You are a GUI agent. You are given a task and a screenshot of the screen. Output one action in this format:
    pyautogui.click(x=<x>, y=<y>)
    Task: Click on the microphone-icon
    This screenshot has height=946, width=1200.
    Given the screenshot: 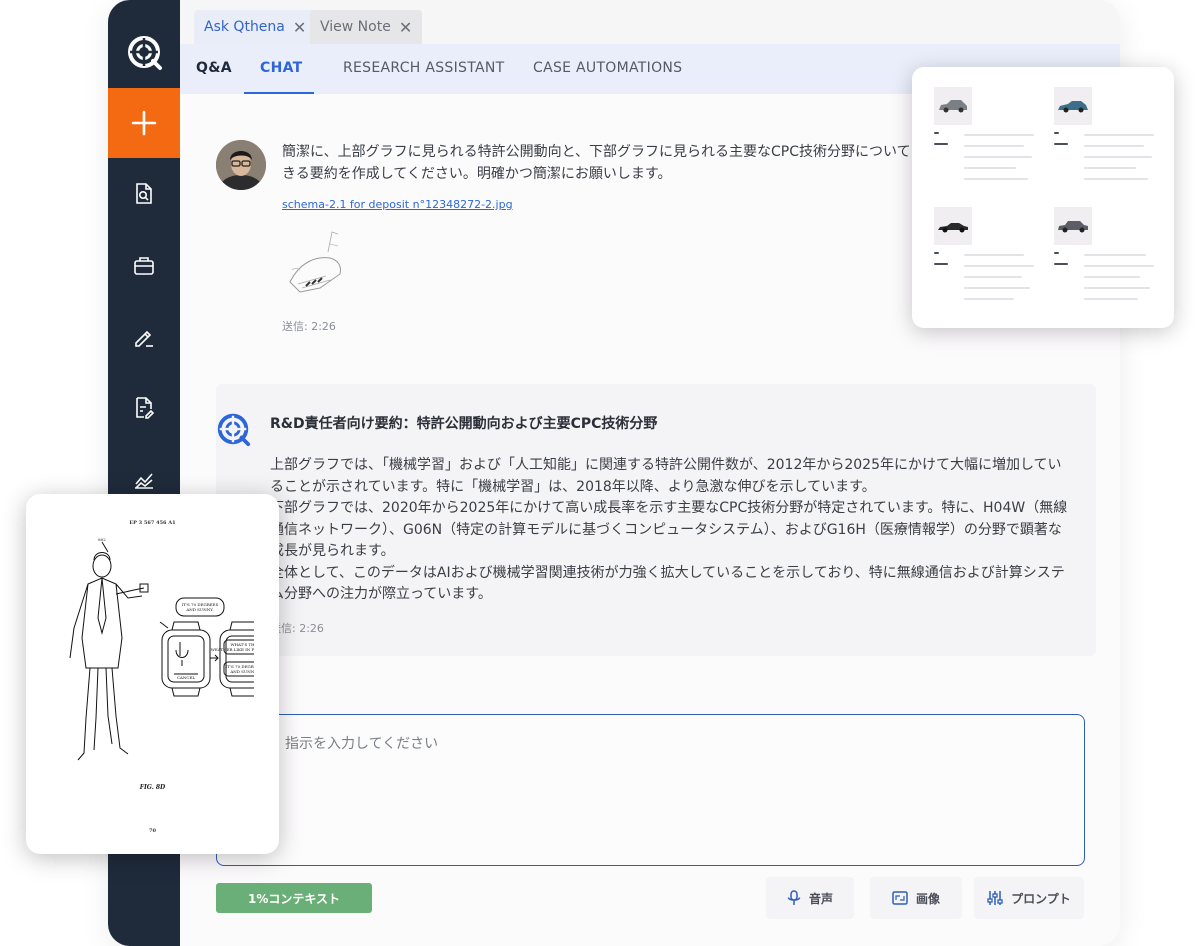 What is the action you would take?
    pyautogui.click(x=794, y=897)
    